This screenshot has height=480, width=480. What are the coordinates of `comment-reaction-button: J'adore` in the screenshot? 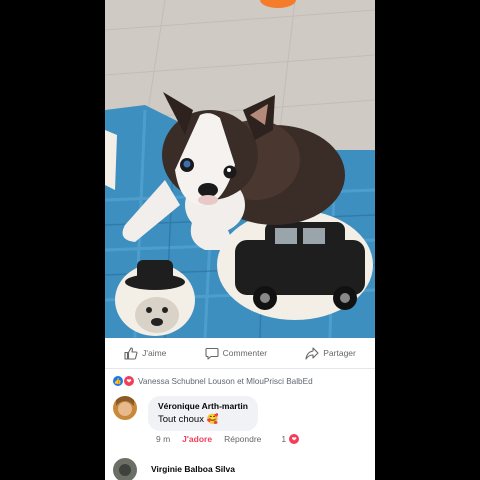 It's located at (197, 439).